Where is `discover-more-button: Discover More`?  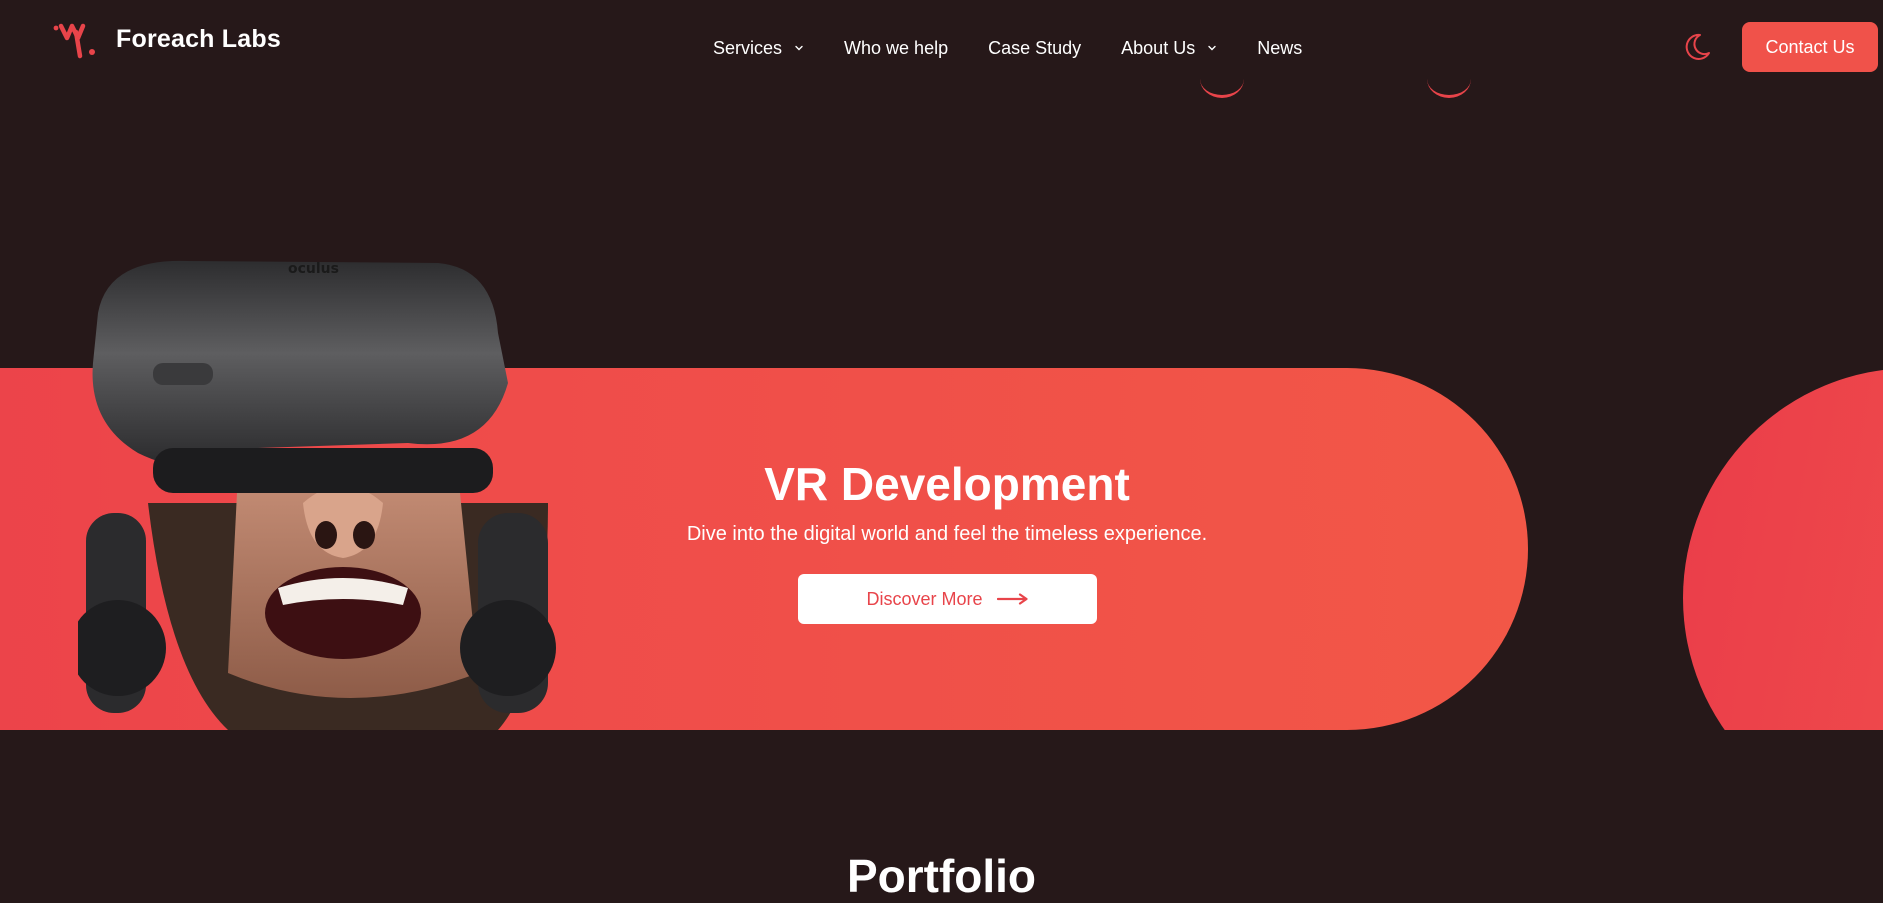 discover-more-button: Discover More is located at coordinates (947, 599).